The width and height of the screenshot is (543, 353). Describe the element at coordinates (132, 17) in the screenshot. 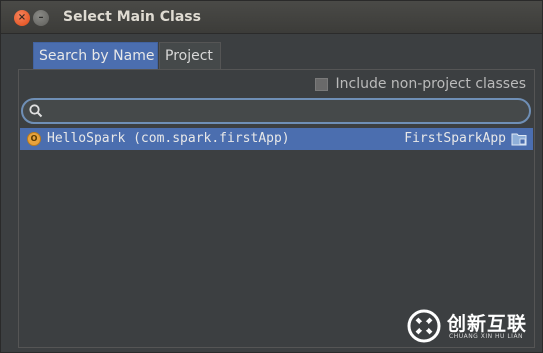

I see `window-title: Select Main Class` at that location.